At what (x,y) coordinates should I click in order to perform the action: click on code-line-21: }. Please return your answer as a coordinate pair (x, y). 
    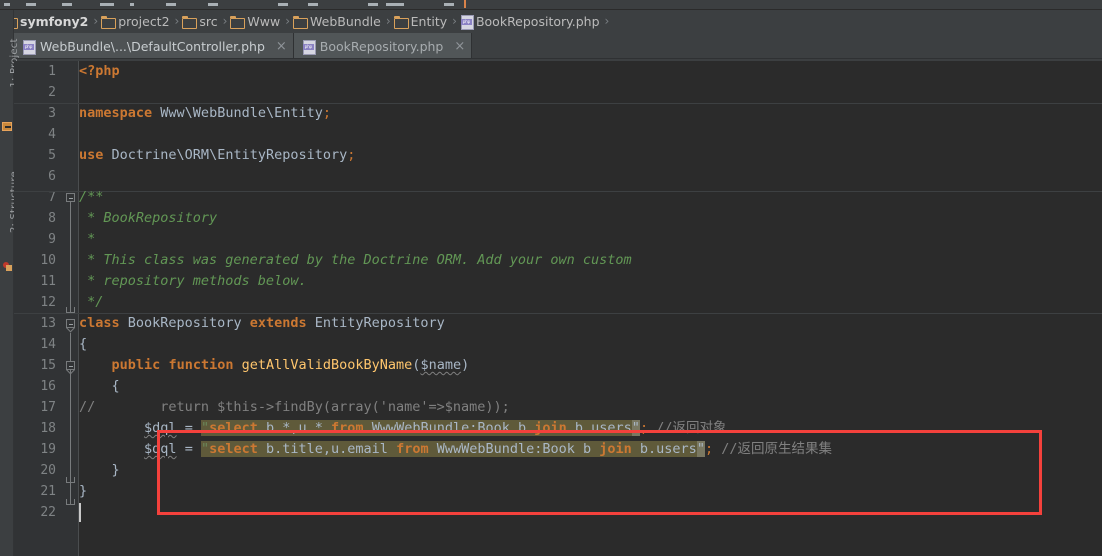
    Looking at the image, I should click on (590, 491).